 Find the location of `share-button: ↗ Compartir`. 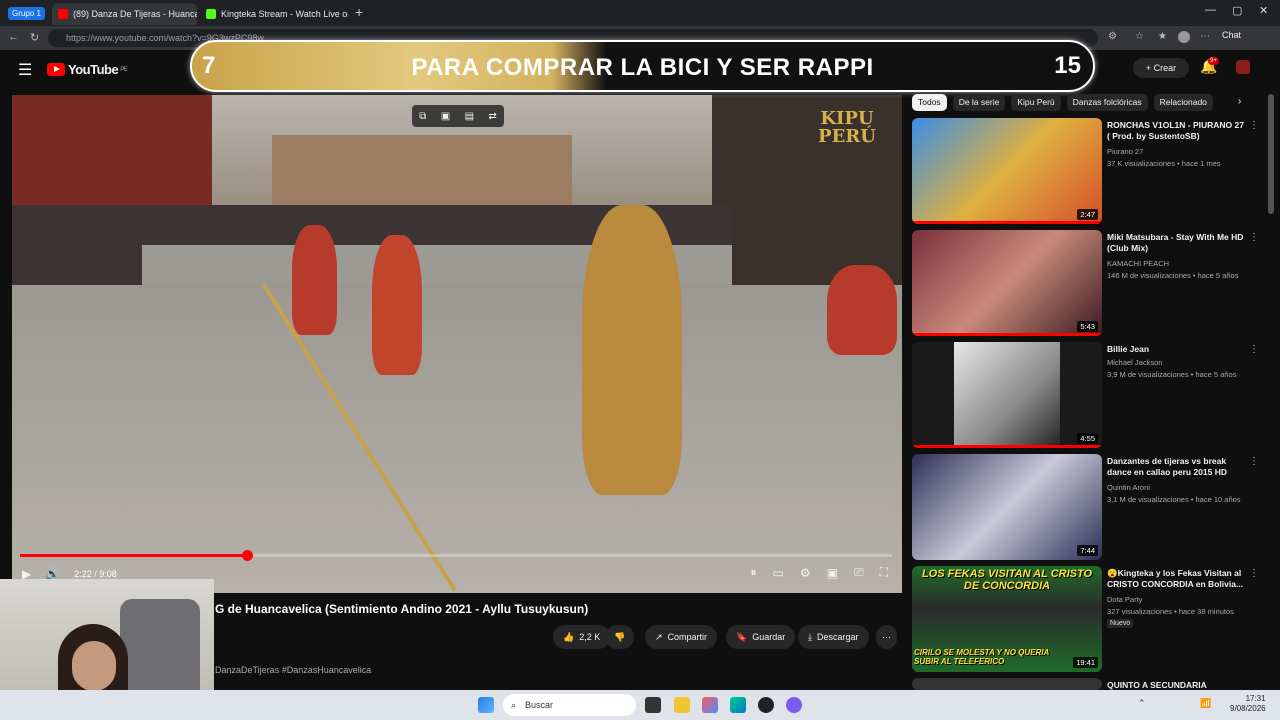

share-button: ↗ Compartir is located at coordinates (681, 637).